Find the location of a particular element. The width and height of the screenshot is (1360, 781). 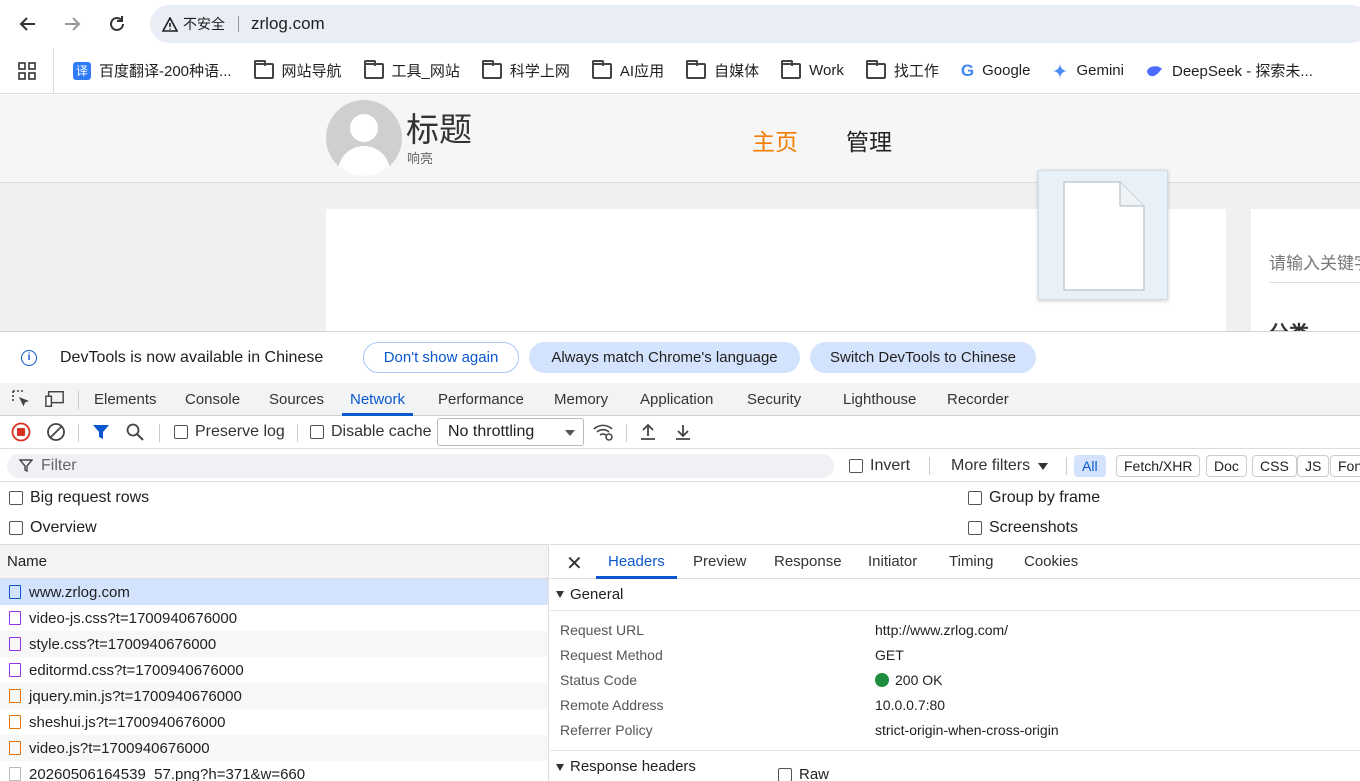

tab-lighthouse: Lighthouse is located at coordinates (879, 399).